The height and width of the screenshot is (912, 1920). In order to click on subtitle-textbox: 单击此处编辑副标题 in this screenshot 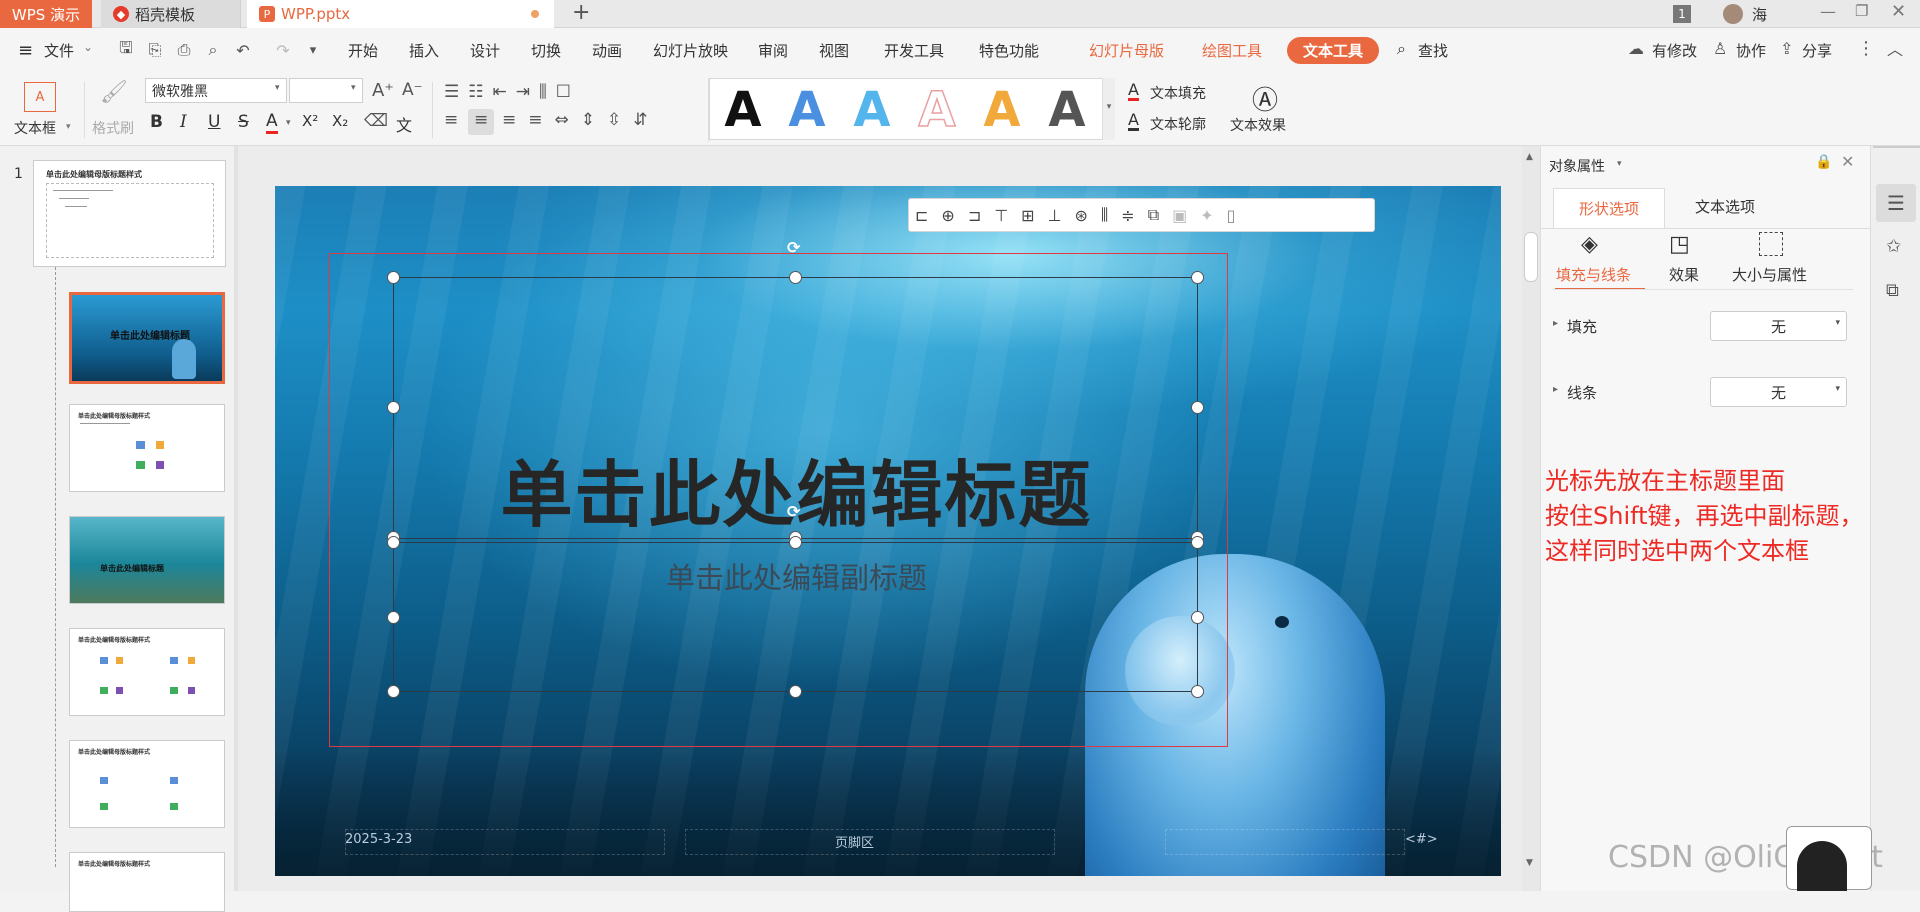, I will do `click(795, 617)`.